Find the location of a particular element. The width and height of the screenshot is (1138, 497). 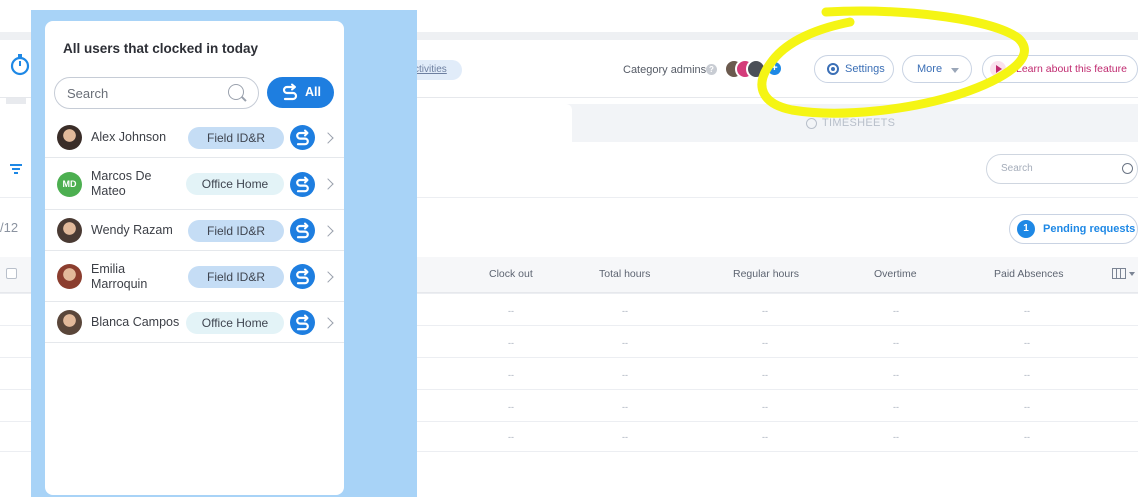

help-icon: ? is located at coordinates (711, 69).